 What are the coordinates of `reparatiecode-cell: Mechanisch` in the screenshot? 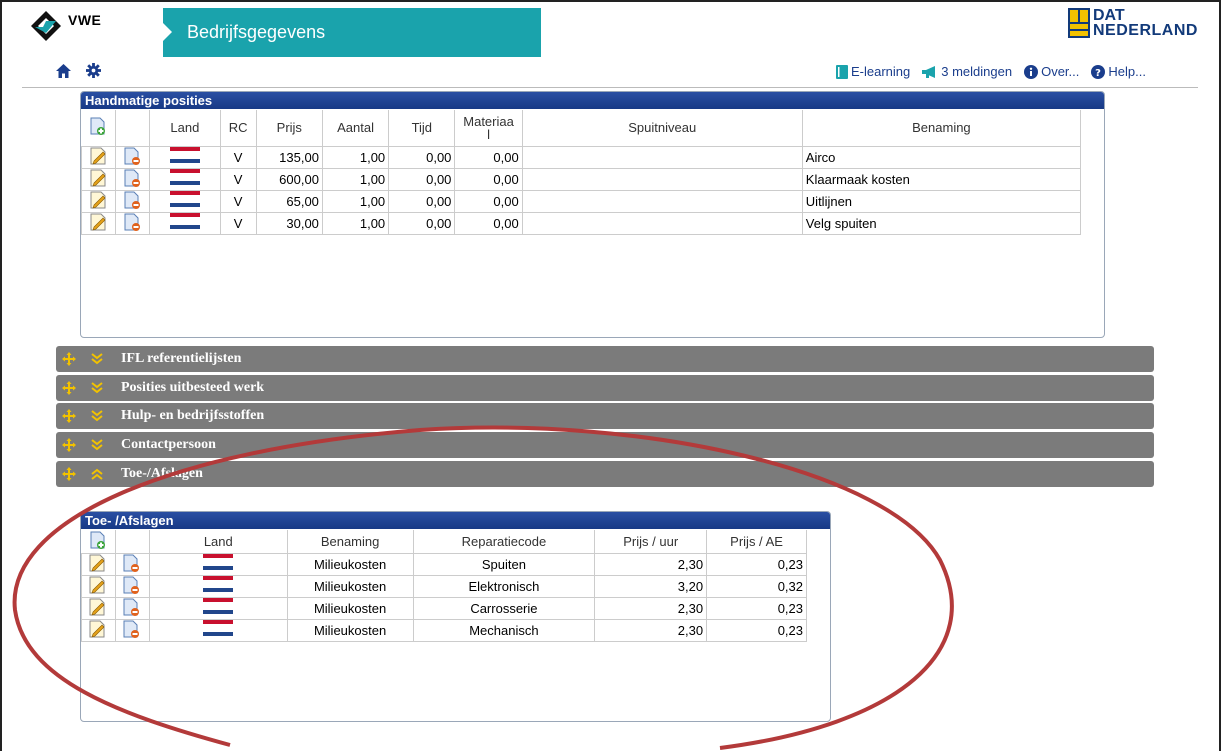 It's located at (504, 630).